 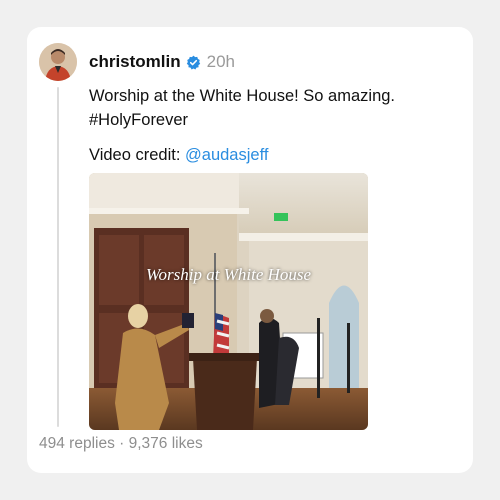 I want to click on avatar, so click(x=58, y=62).